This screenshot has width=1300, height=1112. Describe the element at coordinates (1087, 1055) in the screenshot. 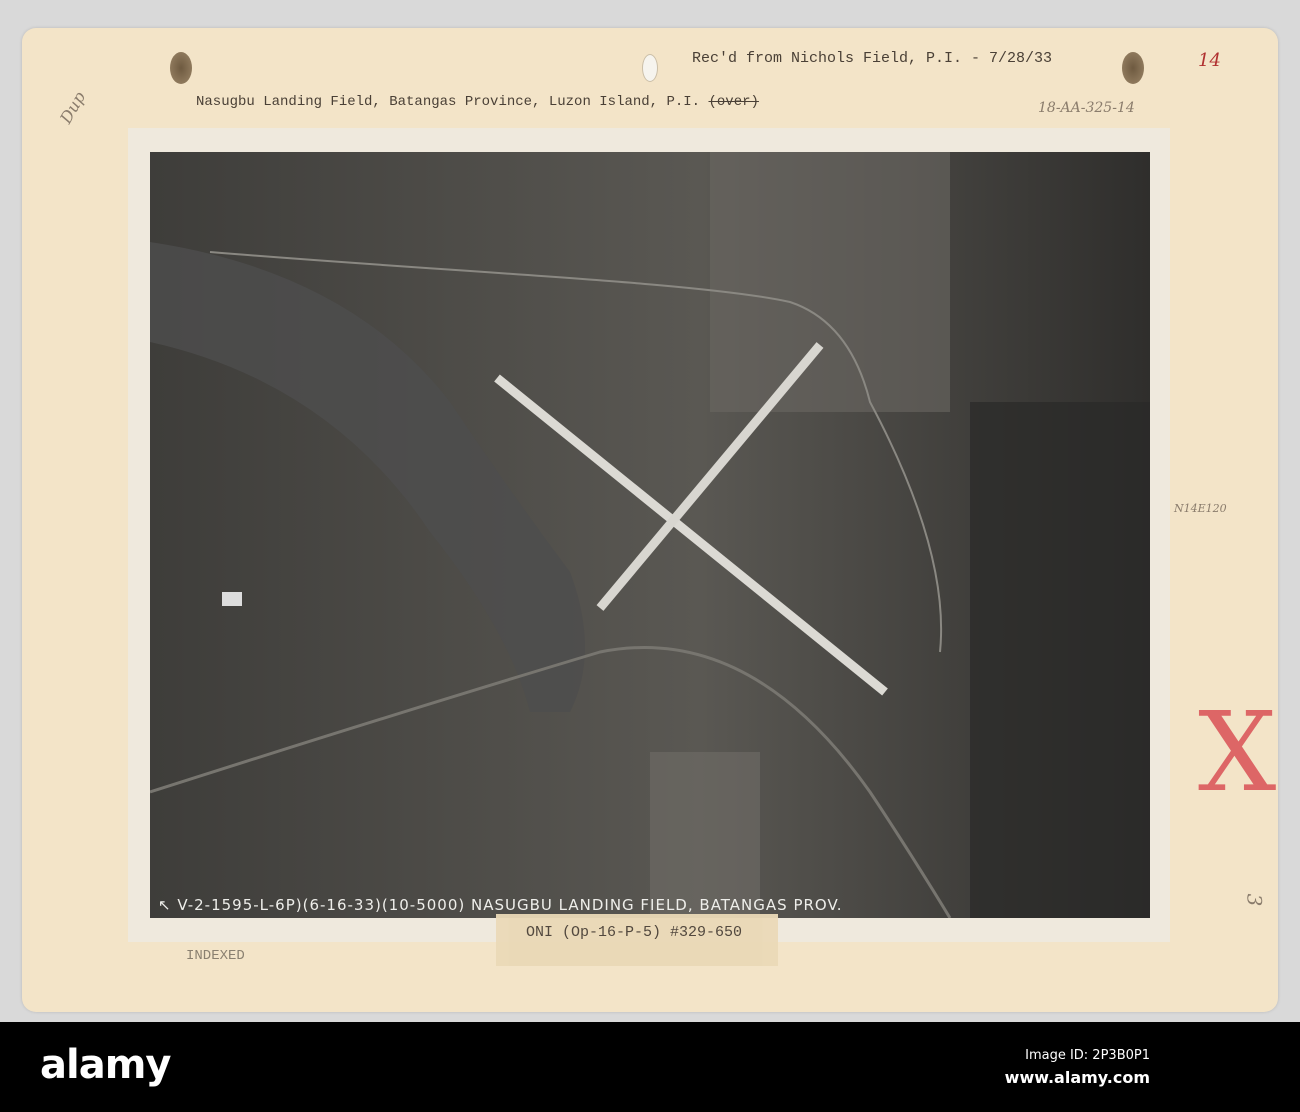

I see `image-id: Image ID: 2P3B0P1` at that location.